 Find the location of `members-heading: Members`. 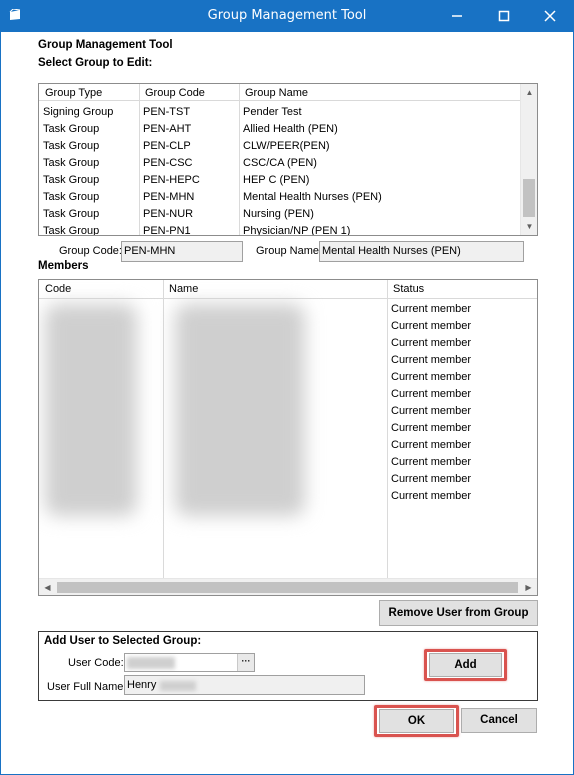

members-heading: Members is located at coordinates (63, 266).